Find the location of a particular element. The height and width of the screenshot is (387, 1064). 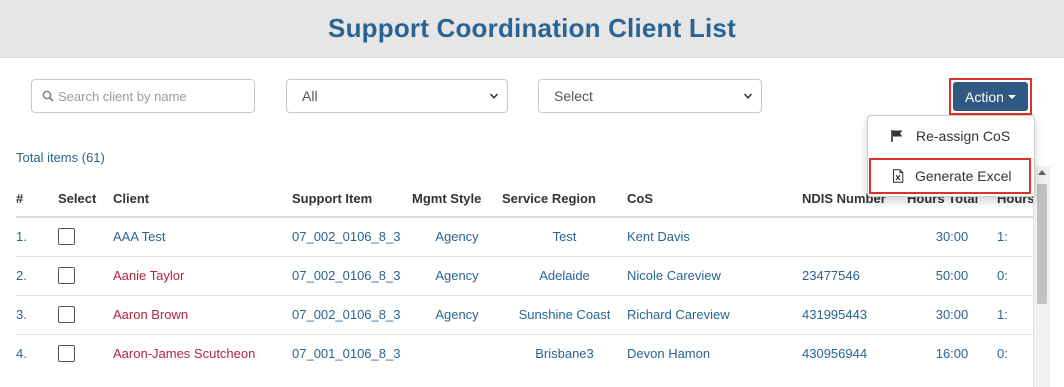

action-button: Action is located at coordinates (990, 96).